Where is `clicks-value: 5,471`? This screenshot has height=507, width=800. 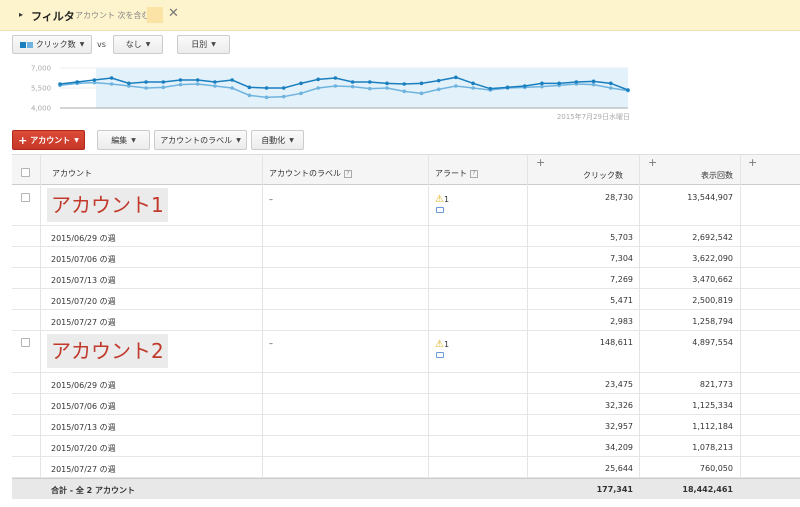
clicks-value: 5,471 is located at coordinates (621, 300).